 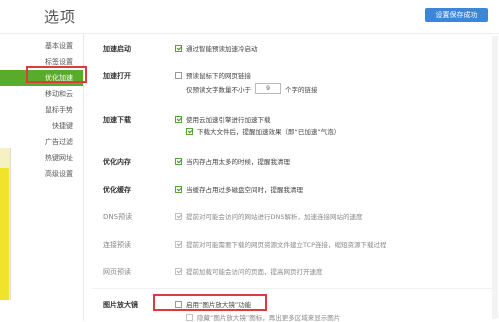 I want to click on label-dns: DNS预读, so click(x=118, y=217).